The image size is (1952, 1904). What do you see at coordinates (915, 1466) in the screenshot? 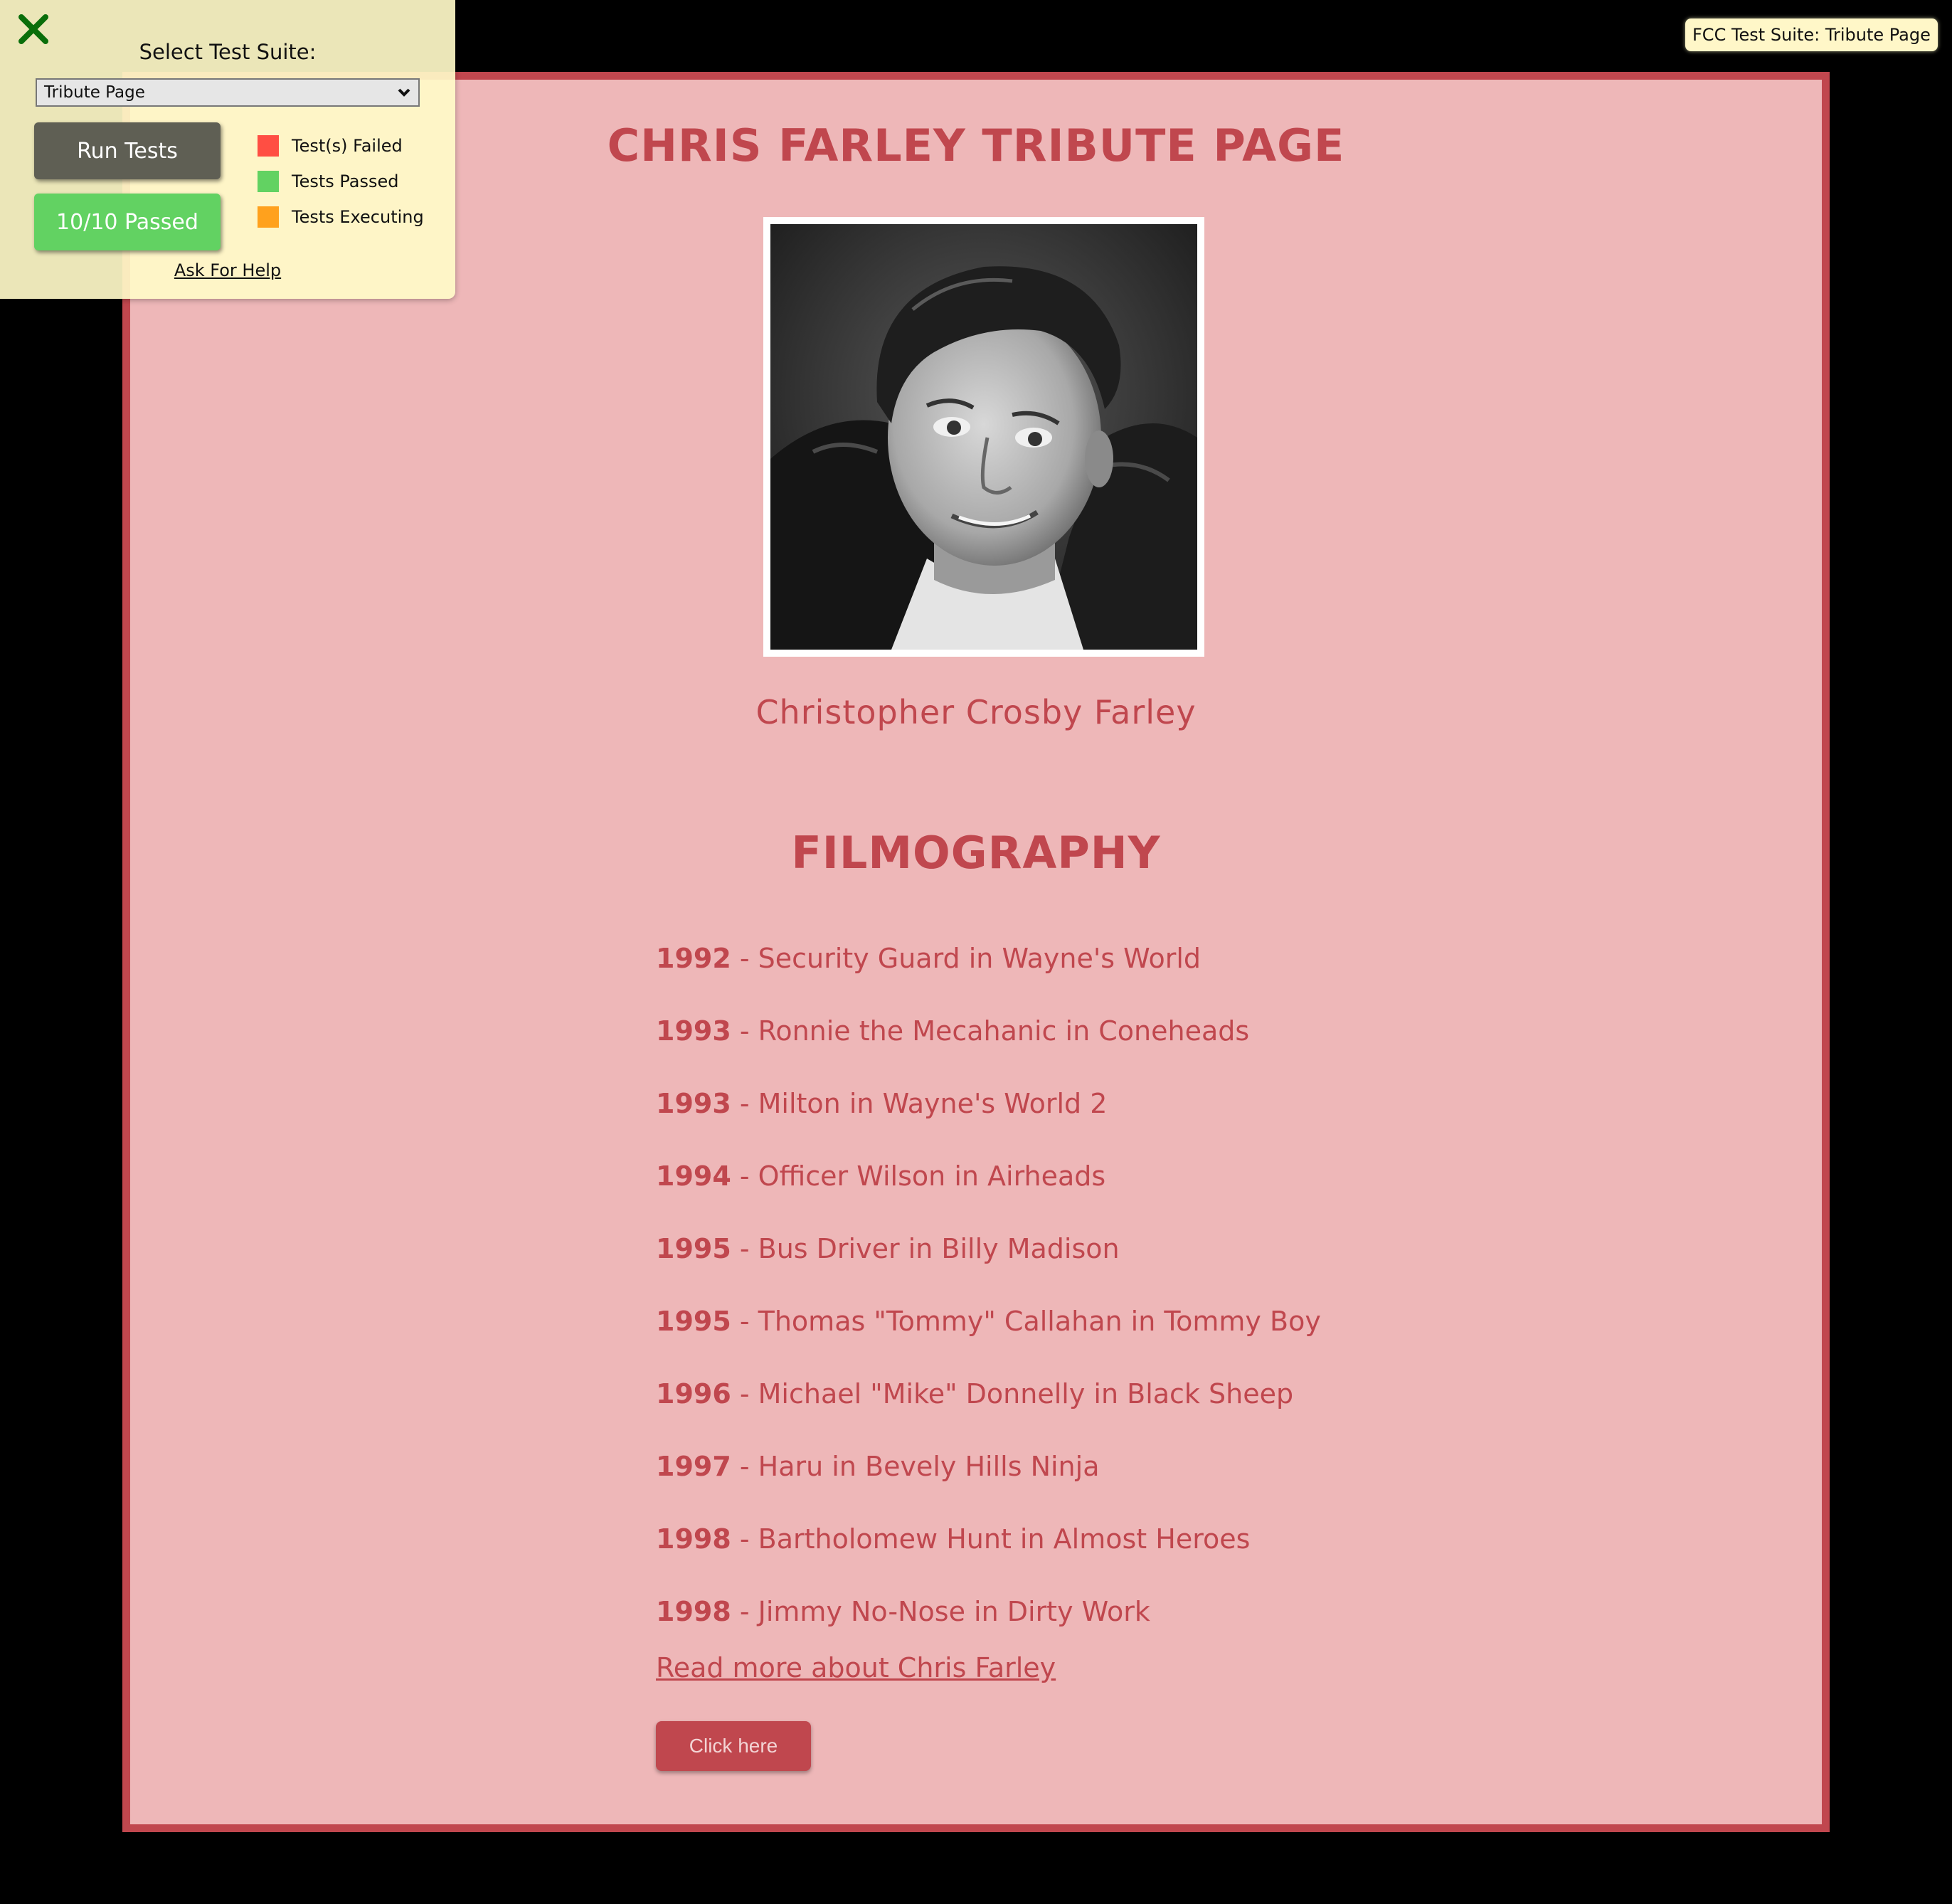
I see `film-role: - Haru in Bevely Hills Ninja` at bounding box center [915, 1466].